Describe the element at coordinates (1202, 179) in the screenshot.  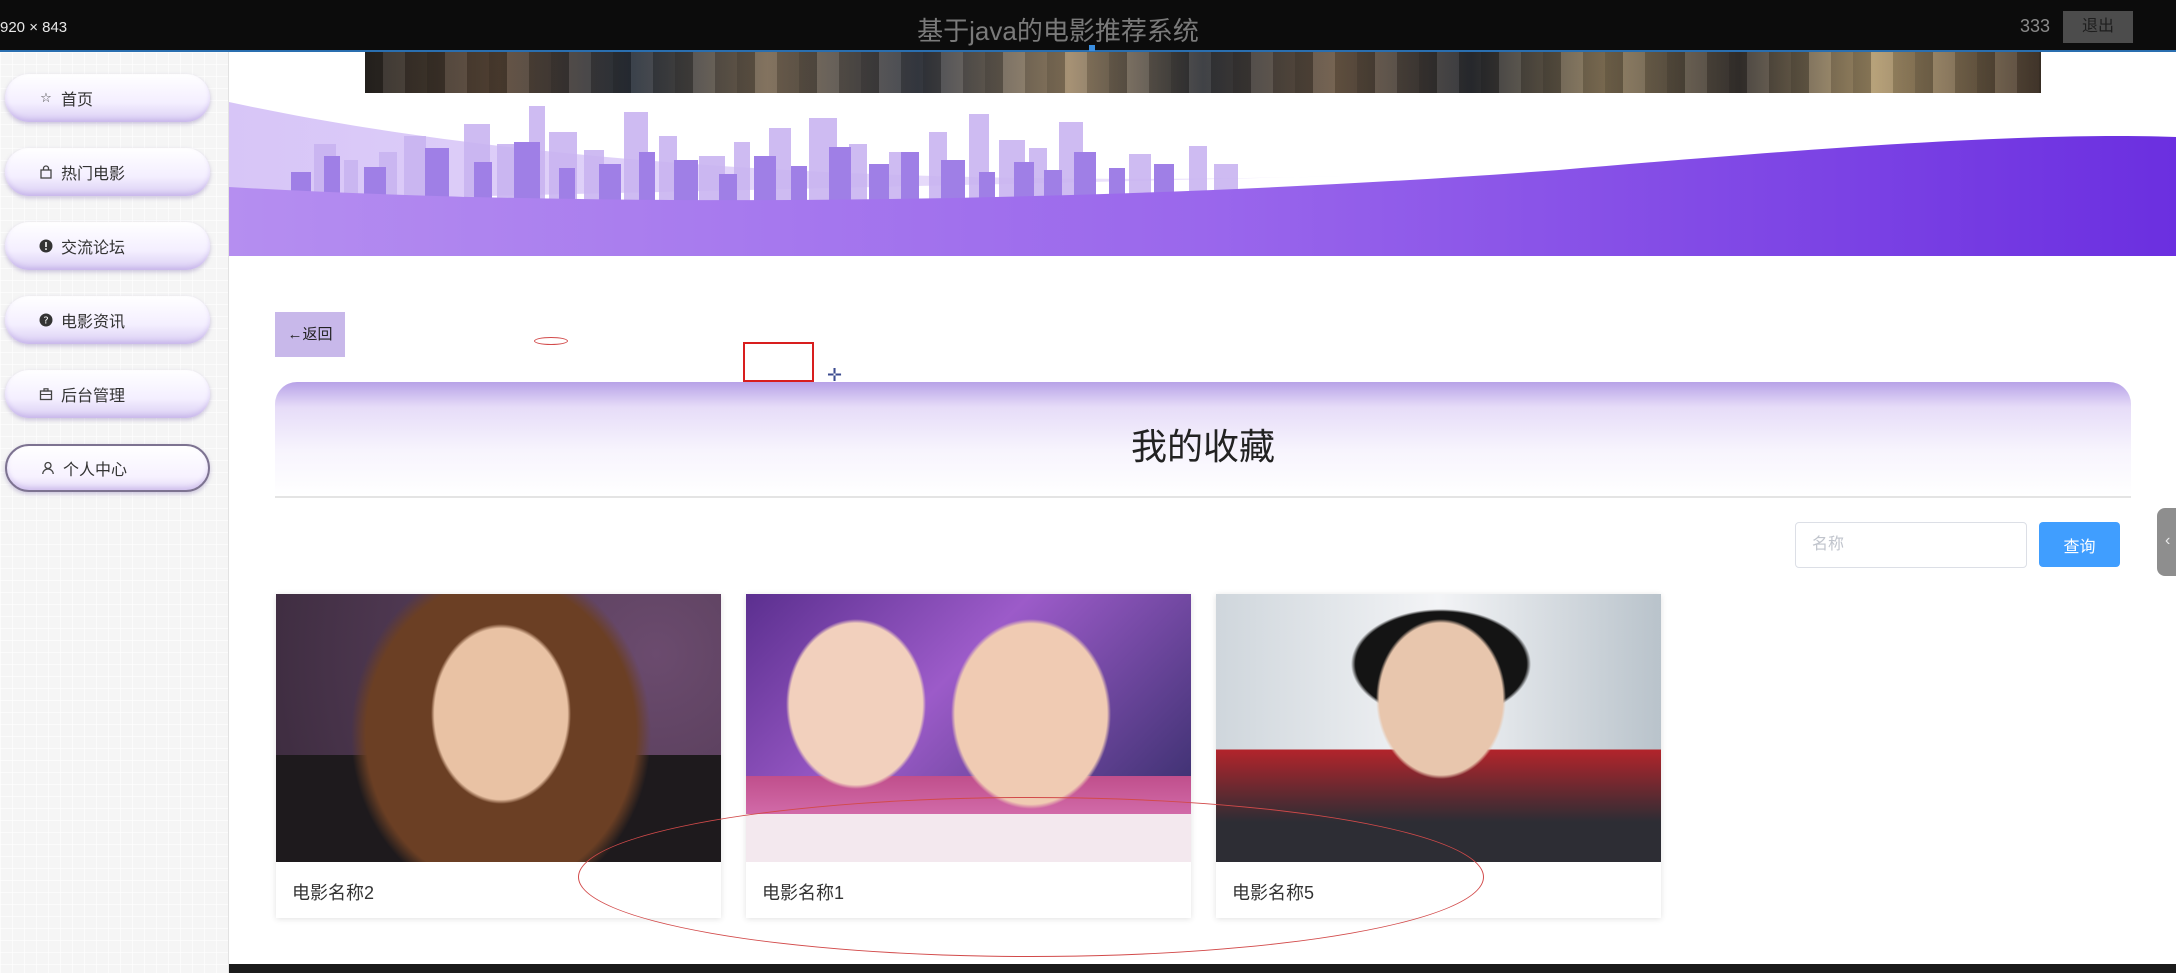
I see `city-skyline-graphic` at that location.